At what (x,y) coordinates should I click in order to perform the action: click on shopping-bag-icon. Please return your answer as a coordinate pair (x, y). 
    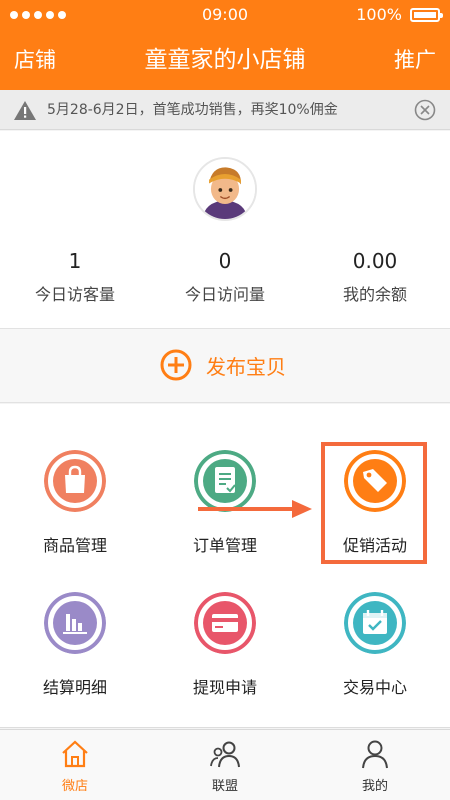
    Looking at the image, I should click on (75, 481).